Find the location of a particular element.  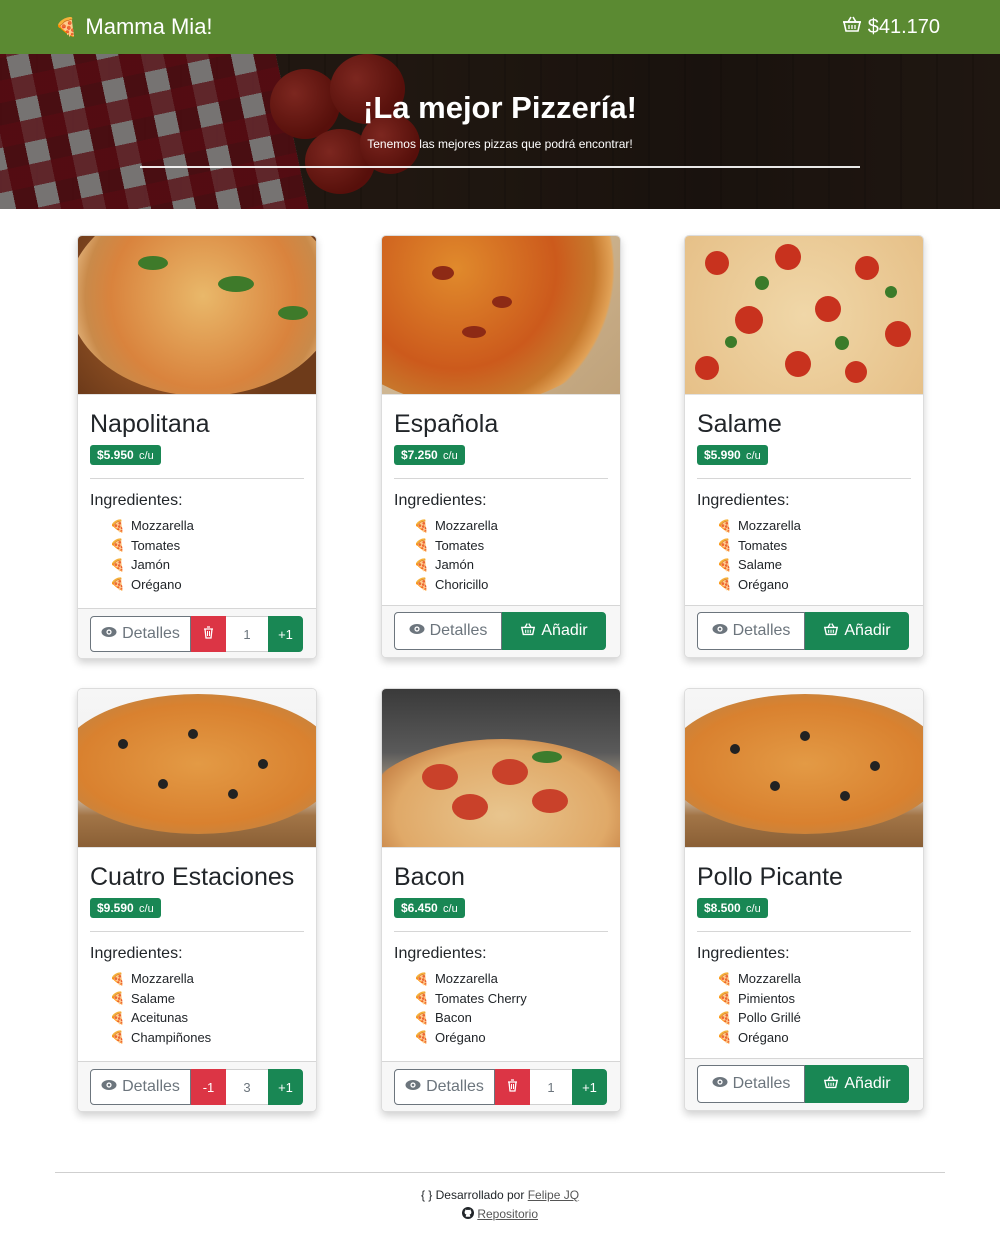

card-footer: Detalles 1 +1 is located at coordinates (501, 1086).